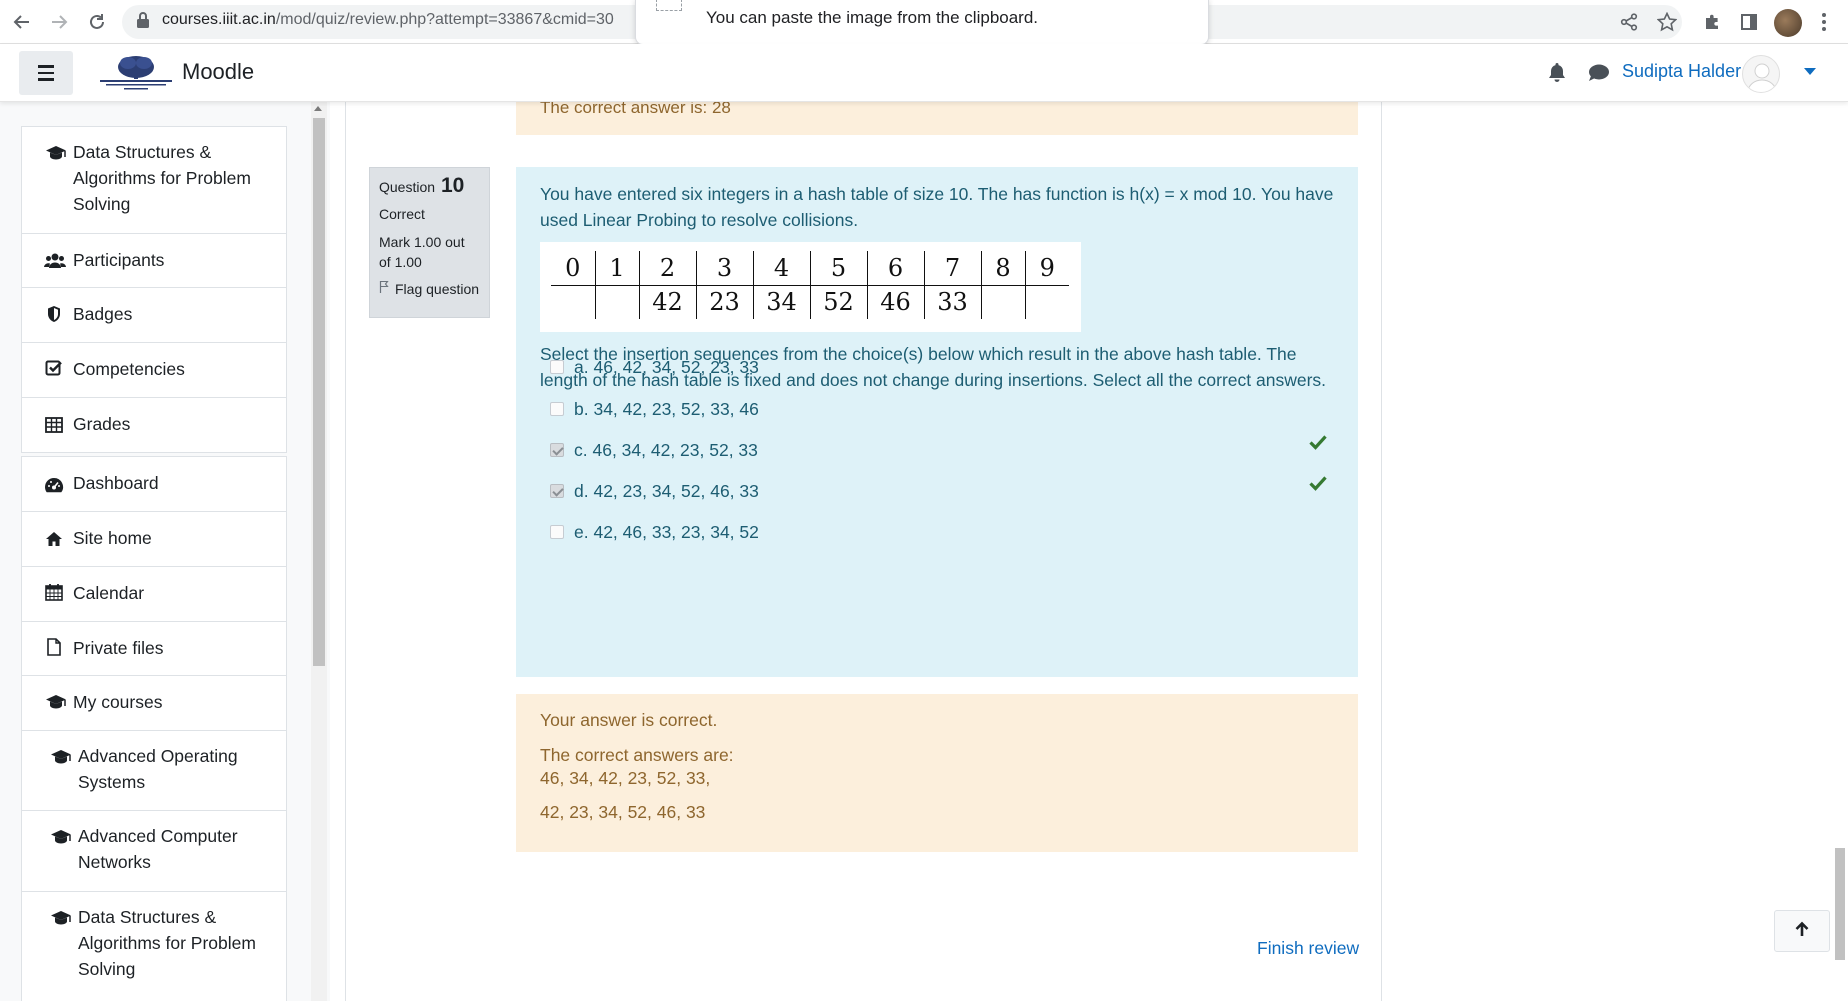 The height and width of the screenshot is (1001, 1848). What do you see at coordinates (953, 302) in the screenshot?
I see `hash-value-cell: 33` at bounding box center [953, 302].